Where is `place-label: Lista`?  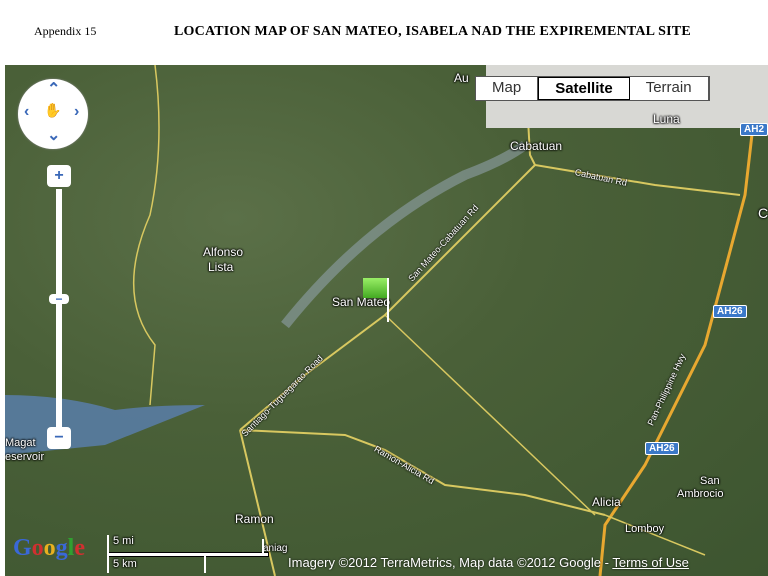 place-label: Lista is located at coordinates (221, 267).